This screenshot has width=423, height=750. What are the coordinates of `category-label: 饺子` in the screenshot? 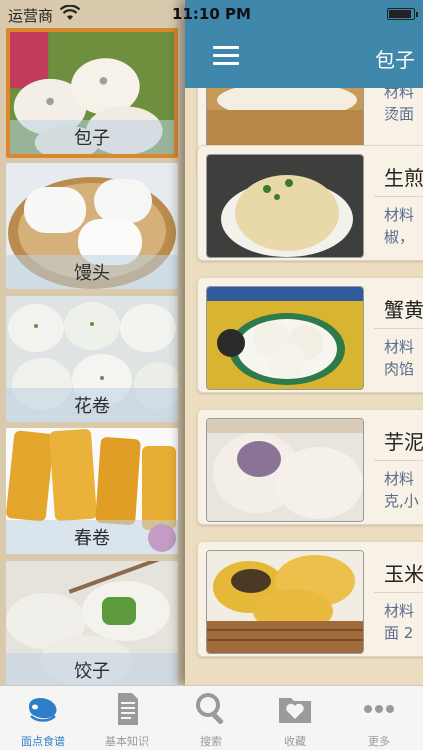 It's located at (92, 671).